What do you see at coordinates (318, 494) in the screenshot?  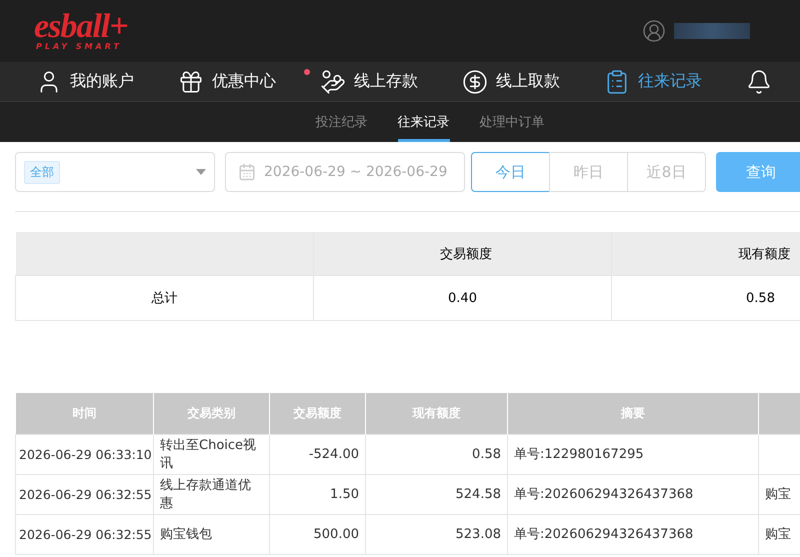 I see `table-cell: 1.50` at bounding box center [318, 494].